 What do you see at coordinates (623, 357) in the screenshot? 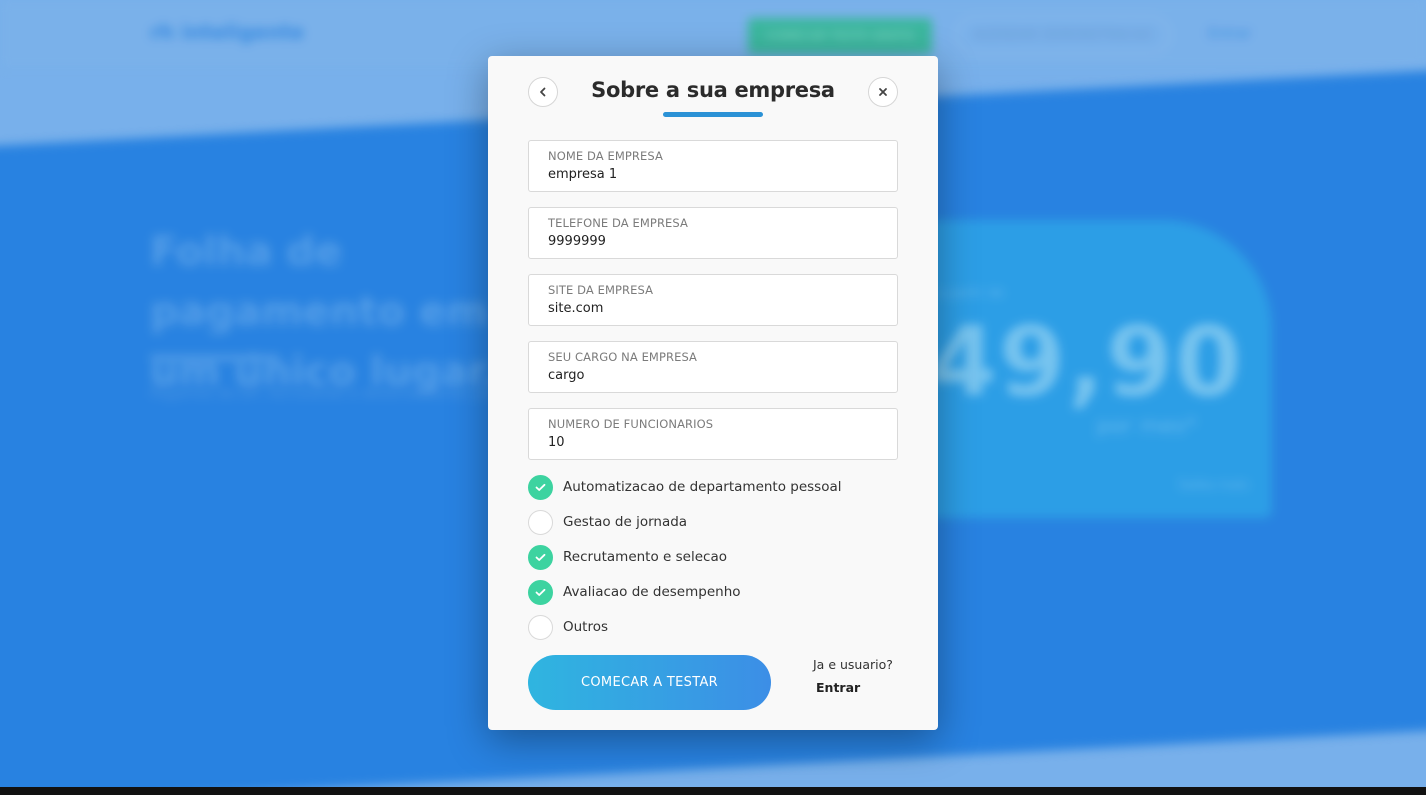
I see `job-title-label: SEU CARGO NA EMPRESA` at bounding box center [623, 357].